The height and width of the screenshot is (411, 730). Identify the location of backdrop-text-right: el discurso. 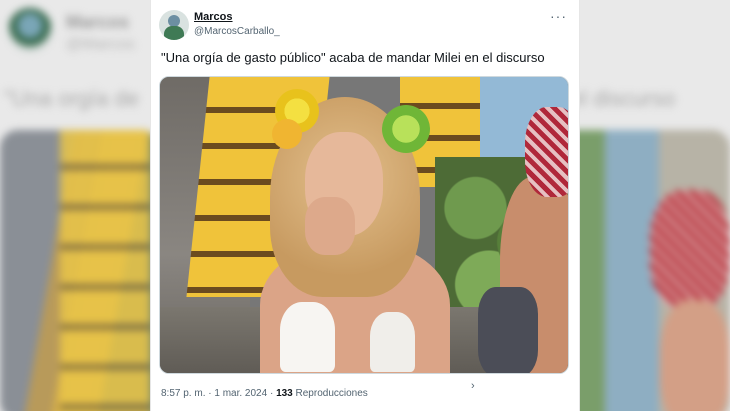
(623, 98).